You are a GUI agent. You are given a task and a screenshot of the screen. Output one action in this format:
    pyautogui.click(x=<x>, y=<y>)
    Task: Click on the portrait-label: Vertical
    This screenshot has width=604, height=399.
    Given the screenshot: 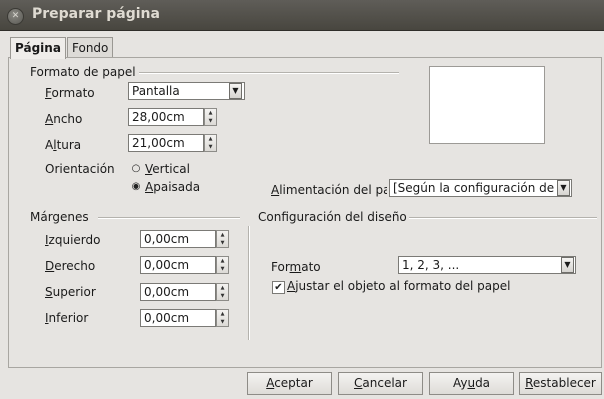 What is the action you would take?
    pyautogui.click(x=167, y=169)
    